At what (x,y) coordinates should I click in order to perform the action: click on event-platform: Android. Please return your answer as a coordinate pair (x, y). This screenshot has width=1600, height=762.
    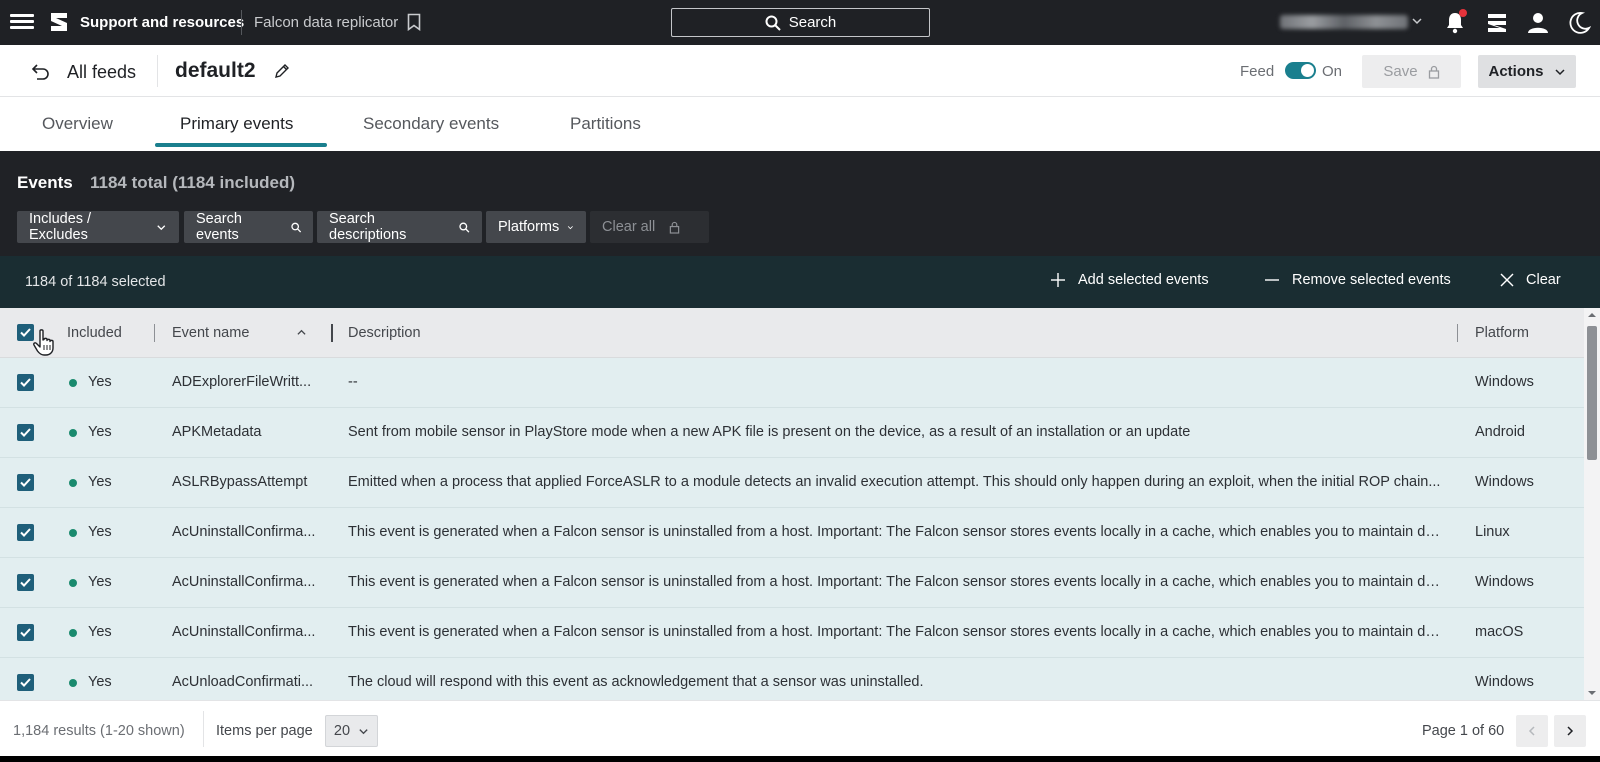
    Looking at the image, I should click on (1500, 432).